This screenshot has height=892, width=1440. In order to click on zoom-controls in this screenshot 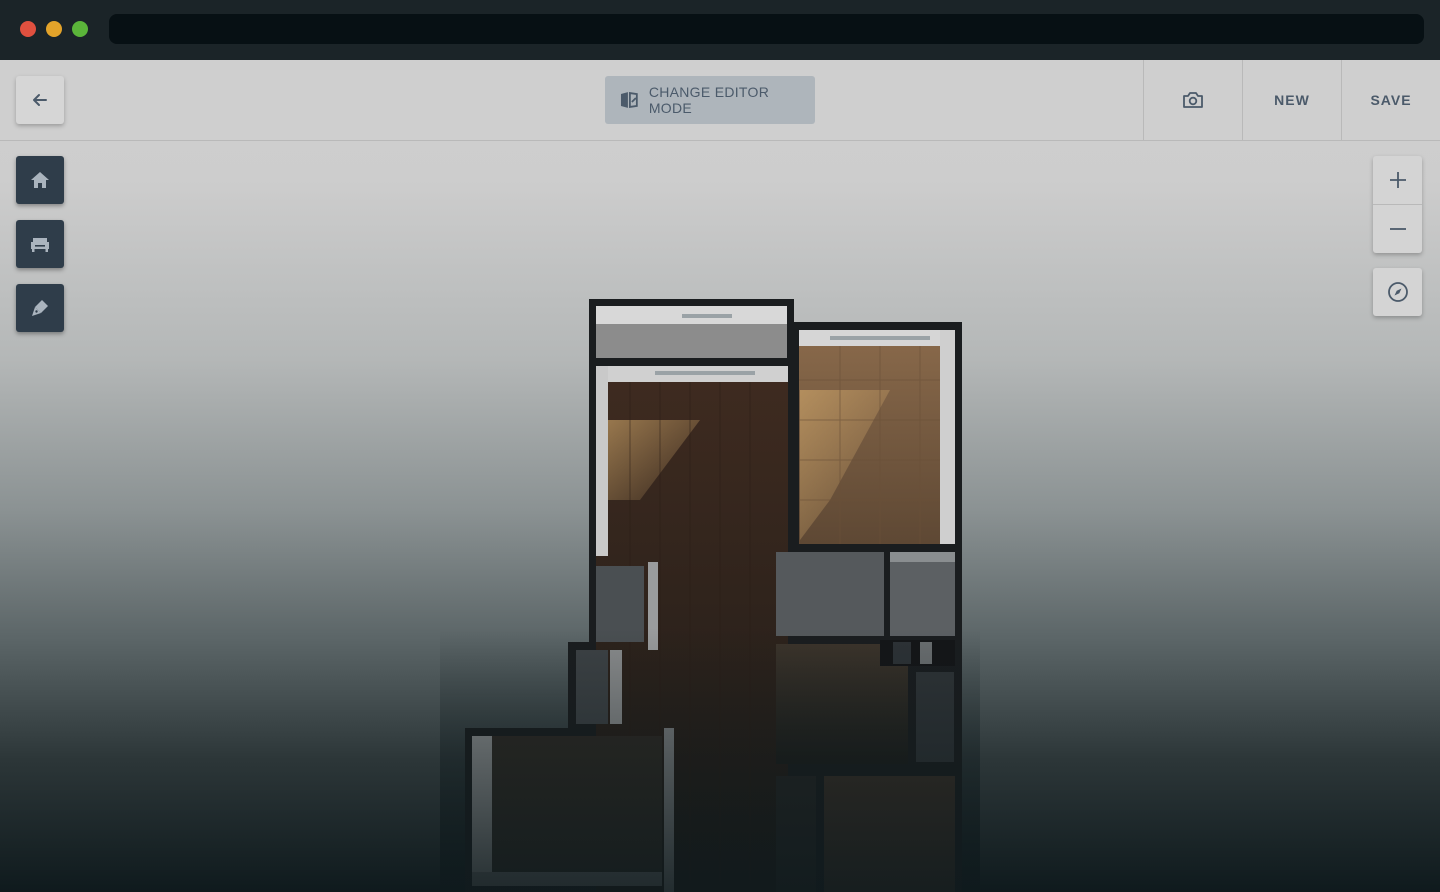, I will do `click(1397, 204)`.